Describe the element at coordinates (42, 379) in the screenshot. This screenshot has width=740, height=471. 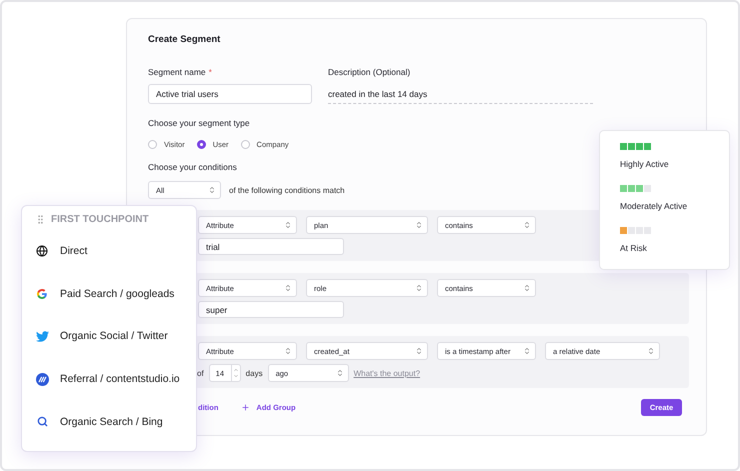
I see `referral-icon` at that location.